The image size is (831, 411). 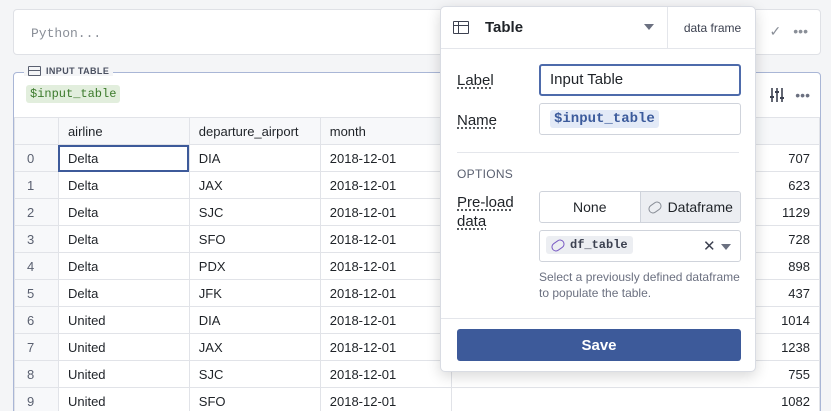 What do you see at coordinates (36, 131) in the screenshot?
I see `index-header` at bounding box center [36, 131].